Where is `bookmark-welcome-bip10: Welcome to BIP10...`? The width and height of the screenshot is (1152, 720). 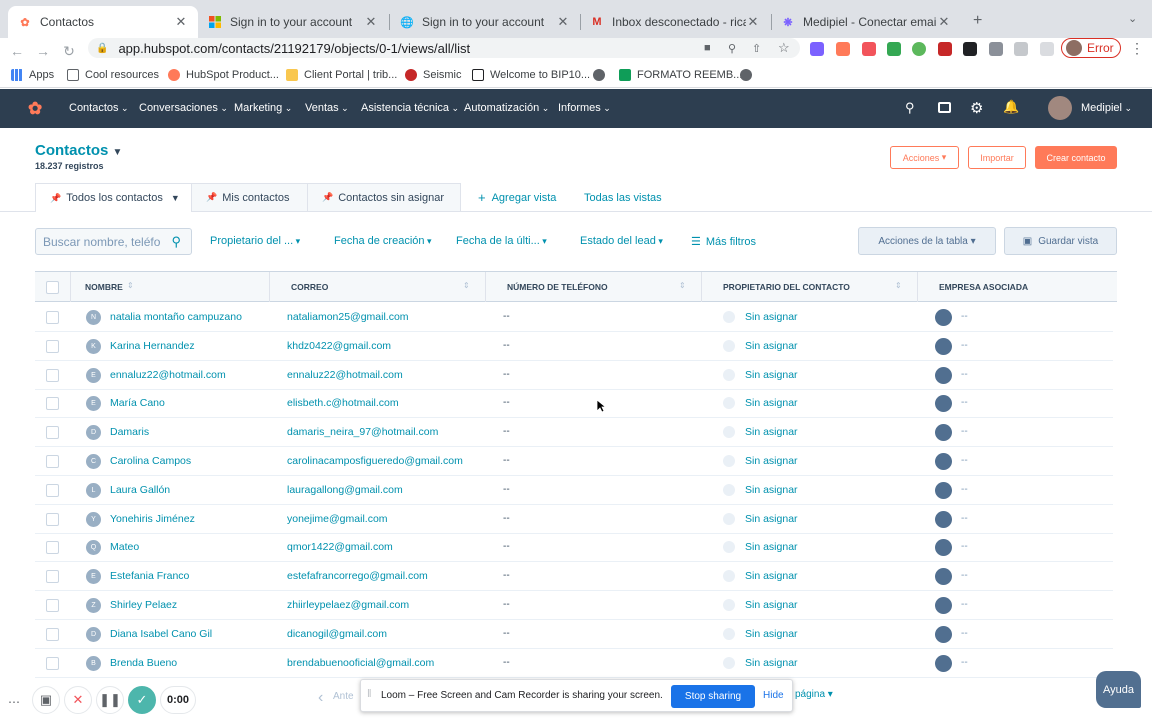 bookmark-welcome-bip10: Welcome to BIP10... is located at coordinates (531, 75).